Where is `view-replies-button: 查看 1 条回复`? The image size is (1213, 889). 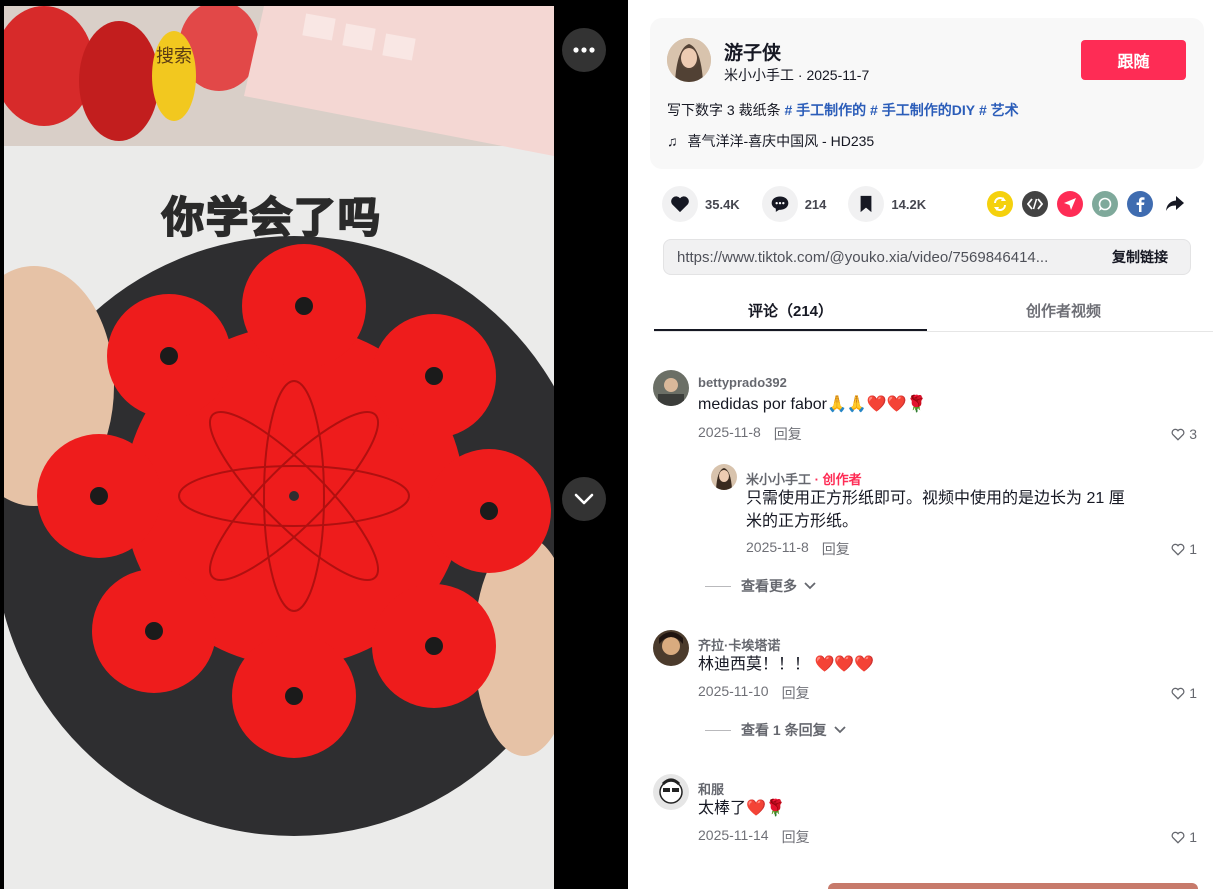 view-replies-button: 查看 1 条回复 is located at coordinates (776, 730).